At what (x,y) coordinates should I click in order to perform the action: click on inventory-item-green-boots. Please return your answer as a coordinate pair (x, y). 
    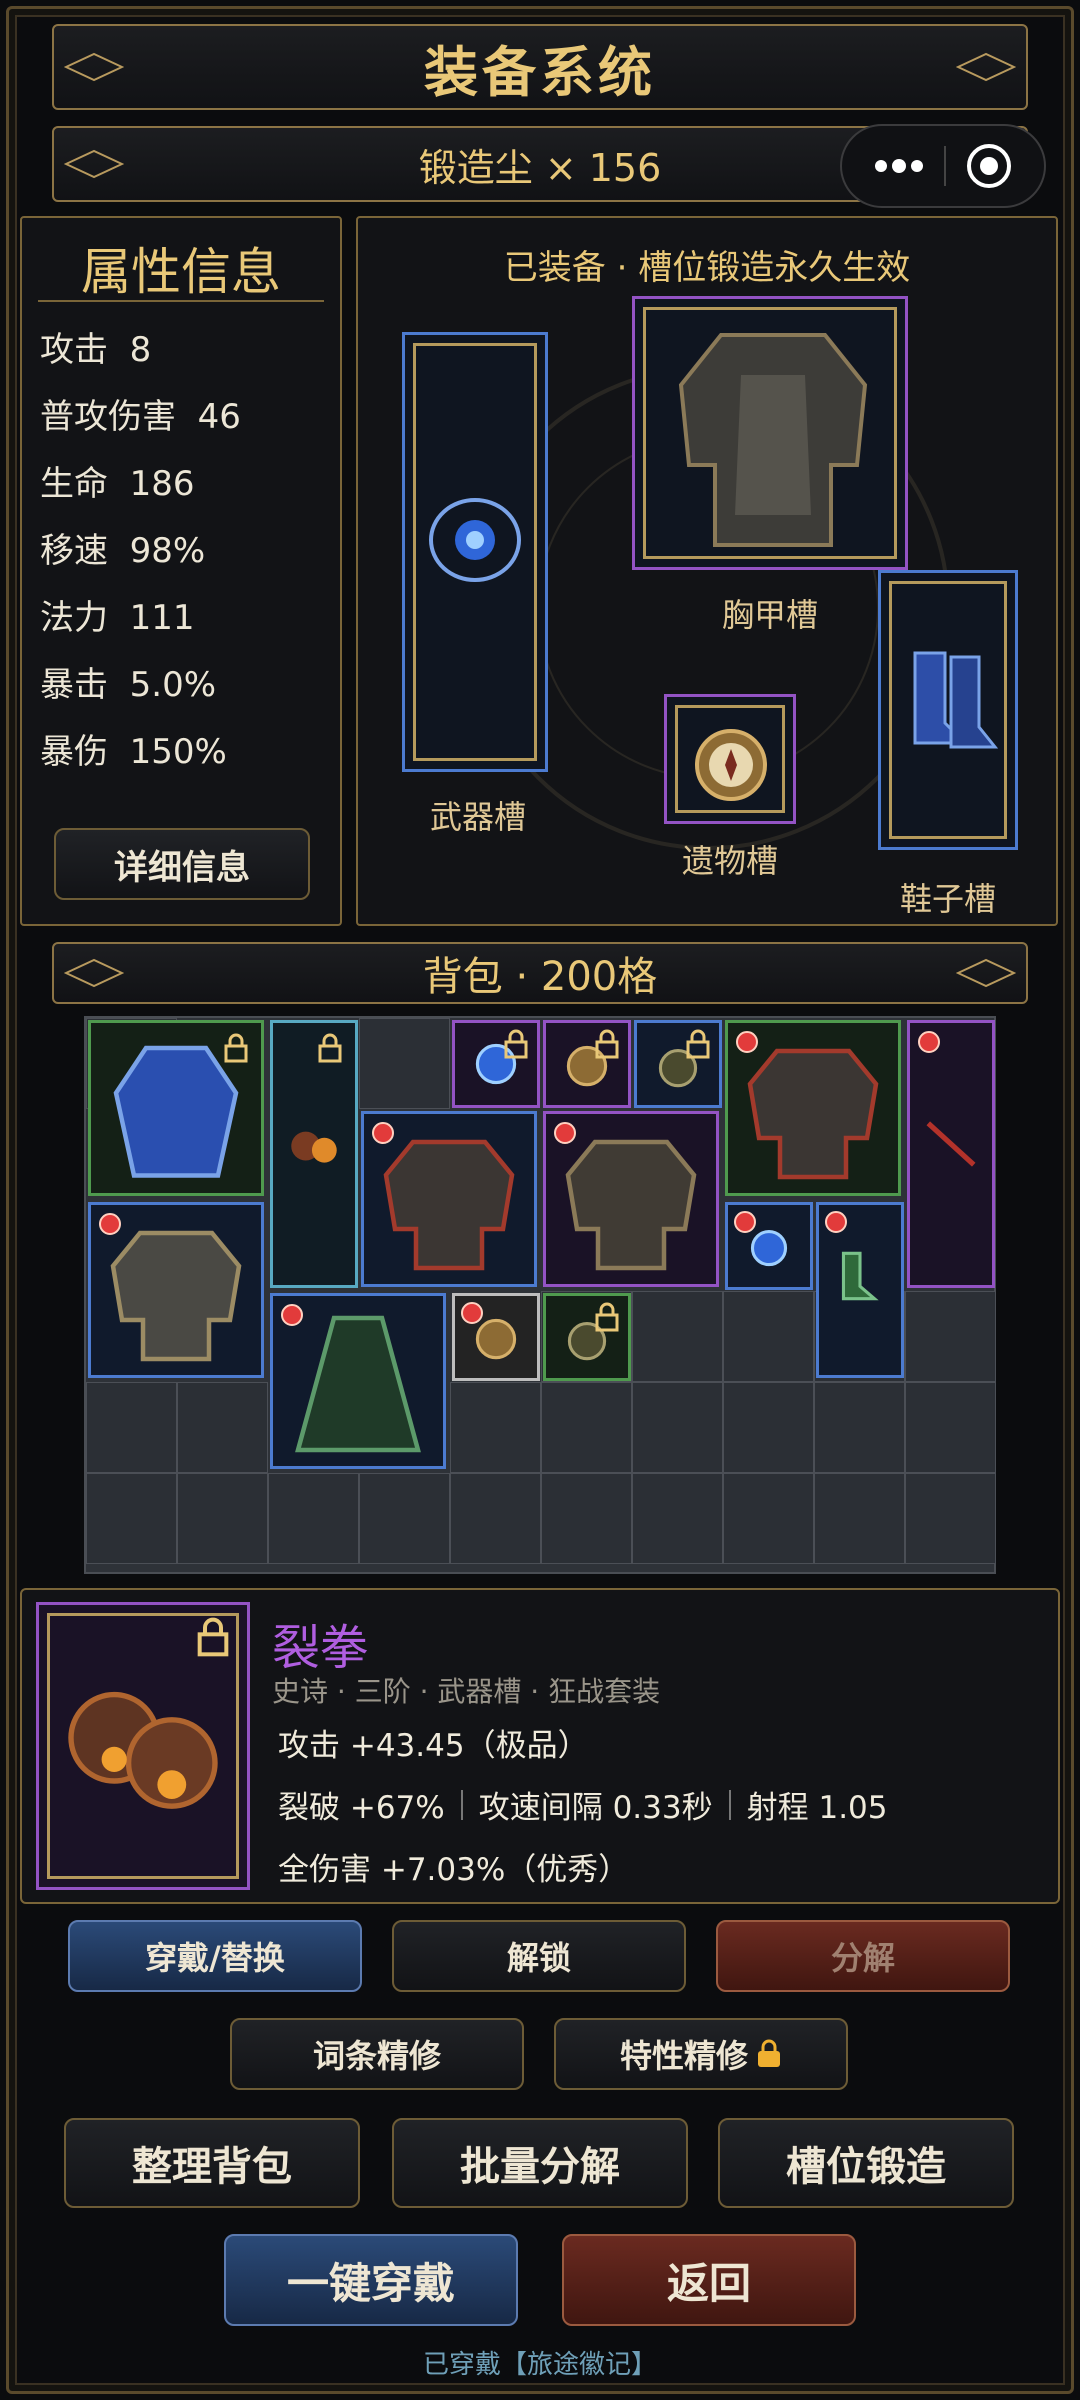
    Looking at the image, I should click on (860, 1290).